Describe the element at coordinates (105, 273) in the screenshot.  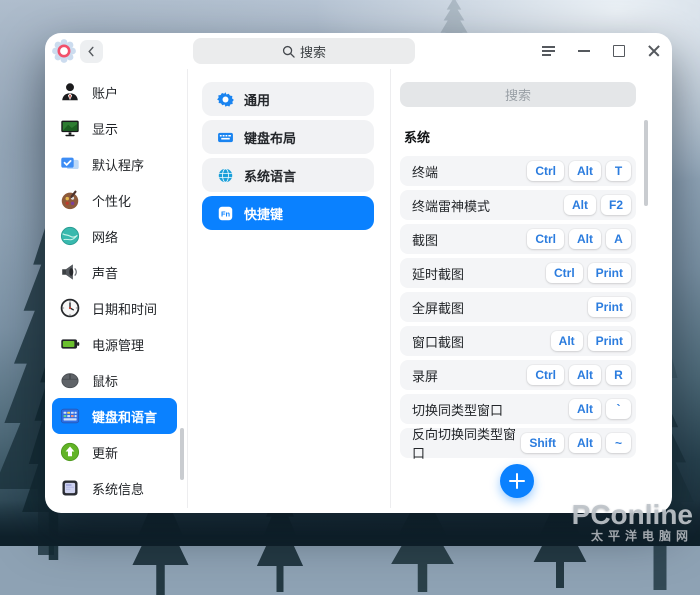
I see `sidebar-item-label: 声音` at that location.